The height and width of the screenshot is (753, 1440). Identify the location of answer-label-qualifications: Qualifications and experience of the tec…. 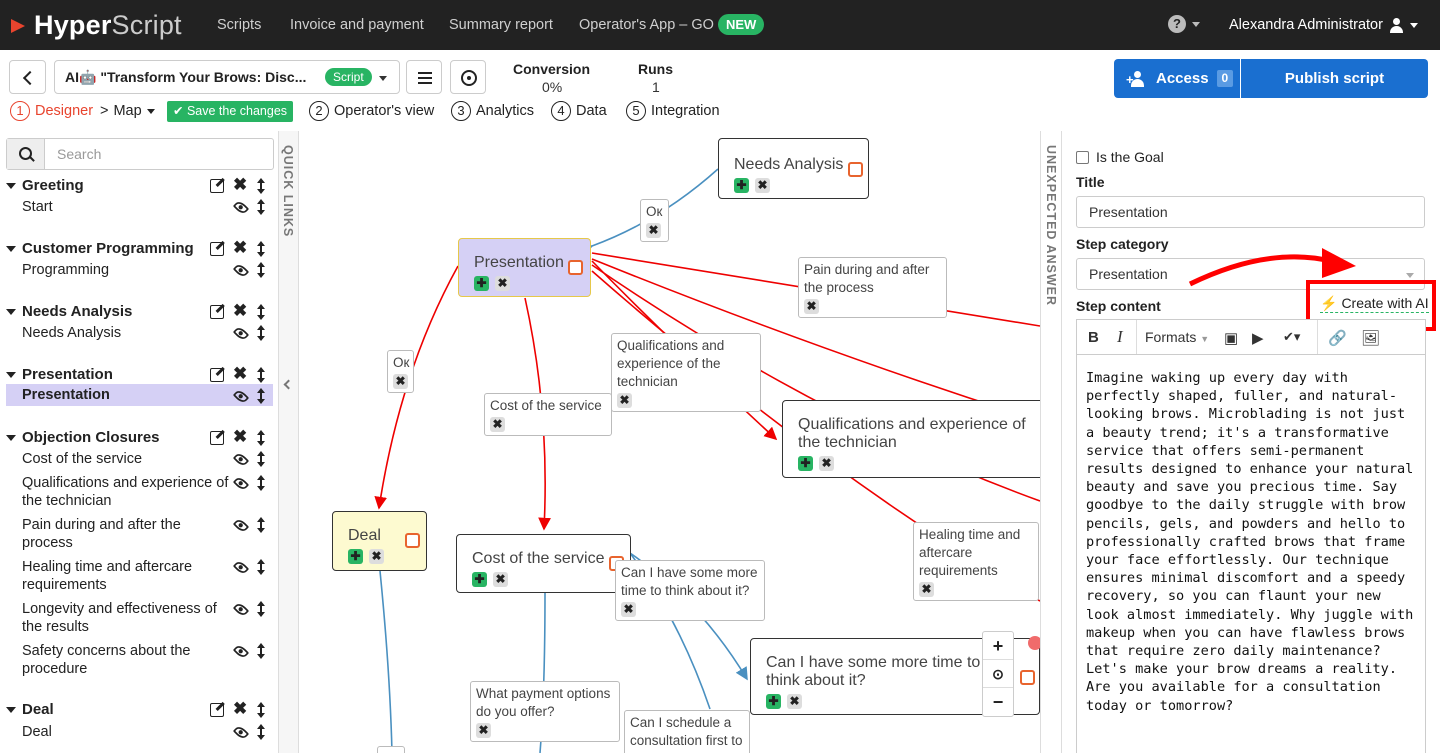
(686, 372).